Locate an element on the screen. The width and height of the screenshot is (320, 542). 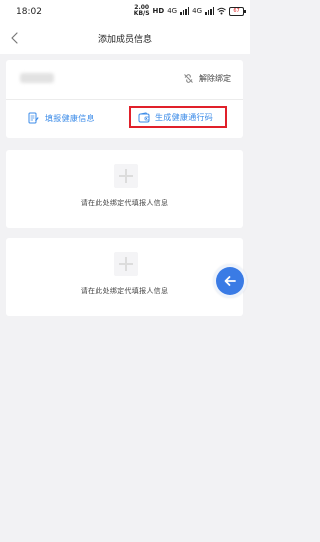
signal-icon is located at coordinates (185, 11).